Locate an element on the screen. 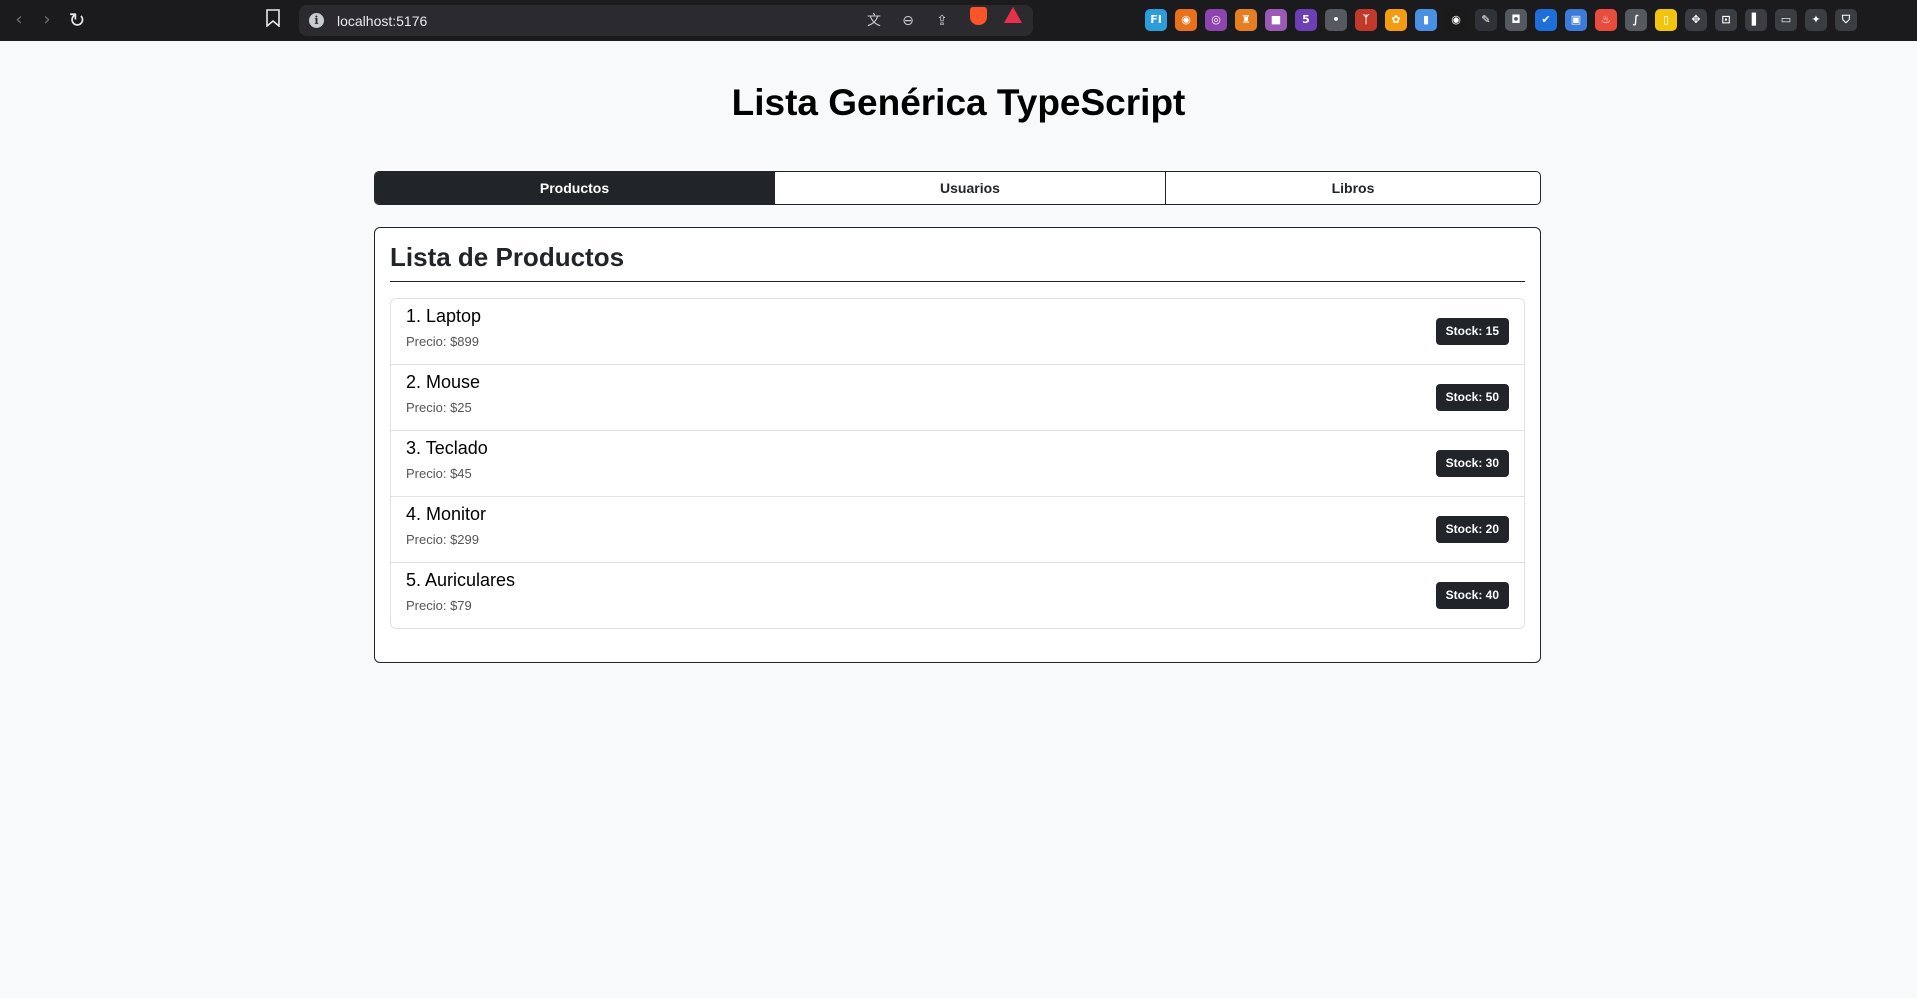 The width and height of the screenshot is (1917, 998). puzzle-extension-icon: ✥ is located at coordinates (1696, 20).